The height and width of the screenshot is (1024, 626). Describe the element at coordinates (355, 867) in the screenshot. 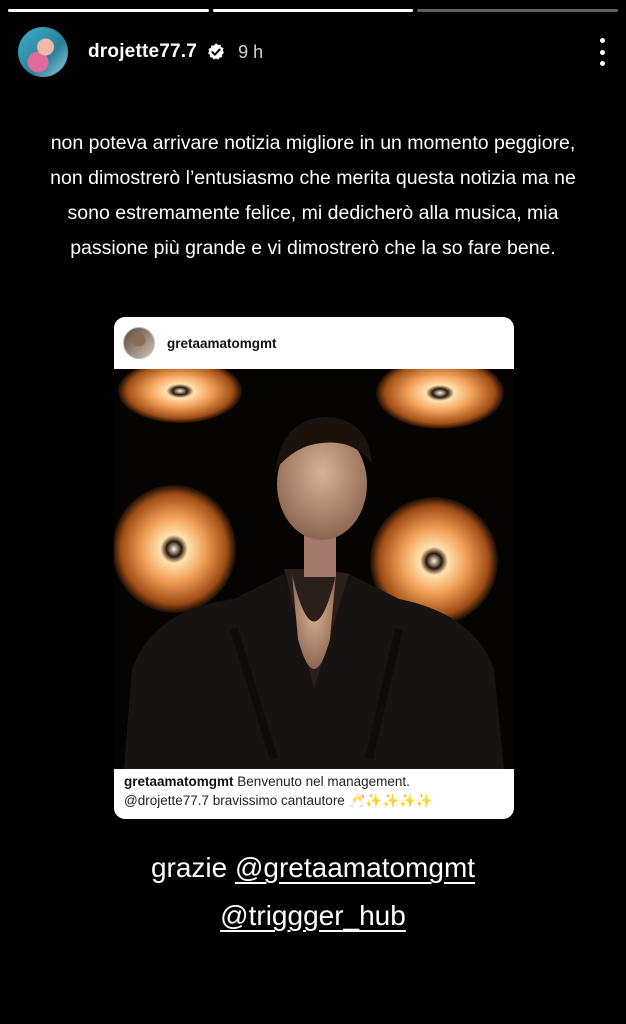

I see `mention-gretaamatomgmt: @gretaamatomgmt` at that location.